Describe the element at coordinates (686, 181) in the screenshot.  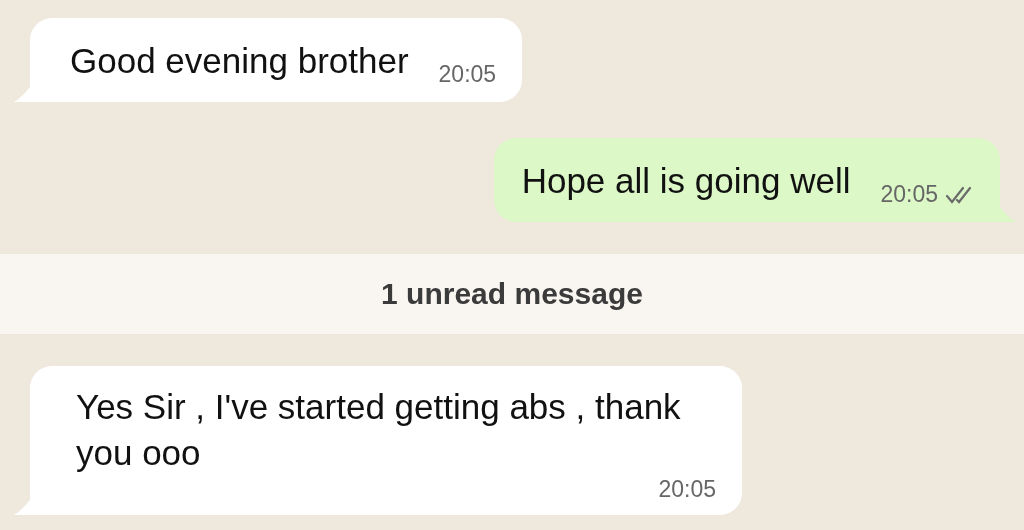
I see `message-text: Hope all is going well` at that location.